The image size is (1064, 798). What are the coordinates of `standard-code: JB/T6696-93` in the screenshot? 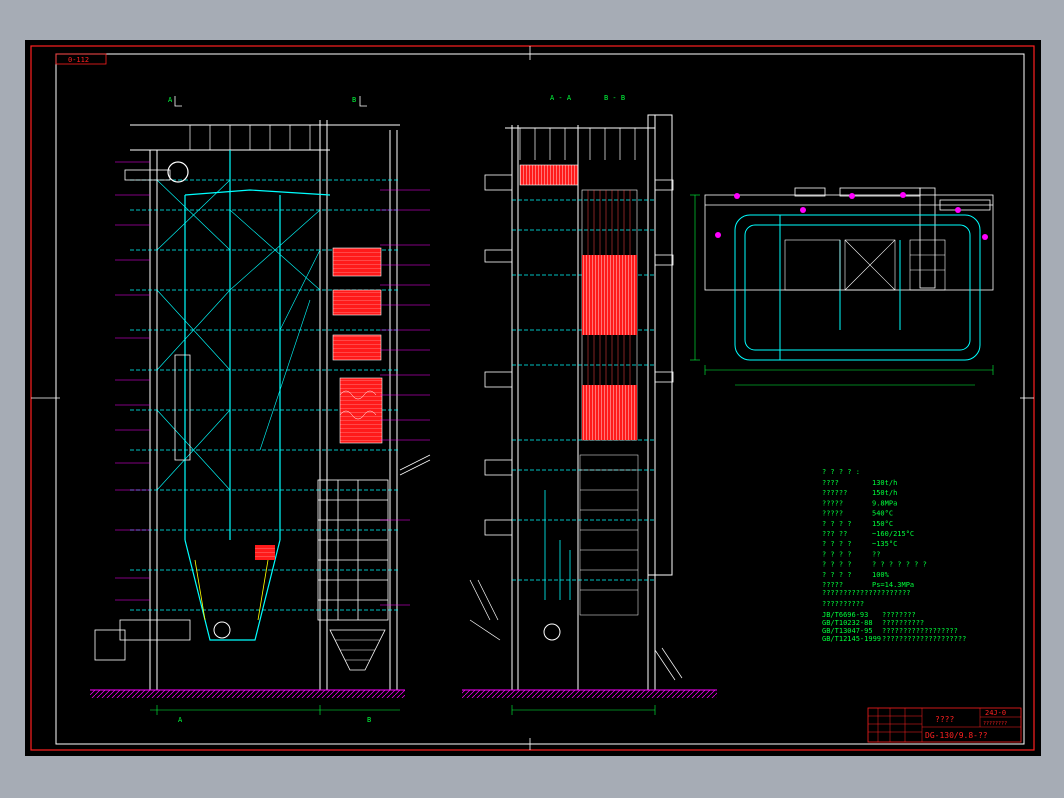 It's located at (845, 615).